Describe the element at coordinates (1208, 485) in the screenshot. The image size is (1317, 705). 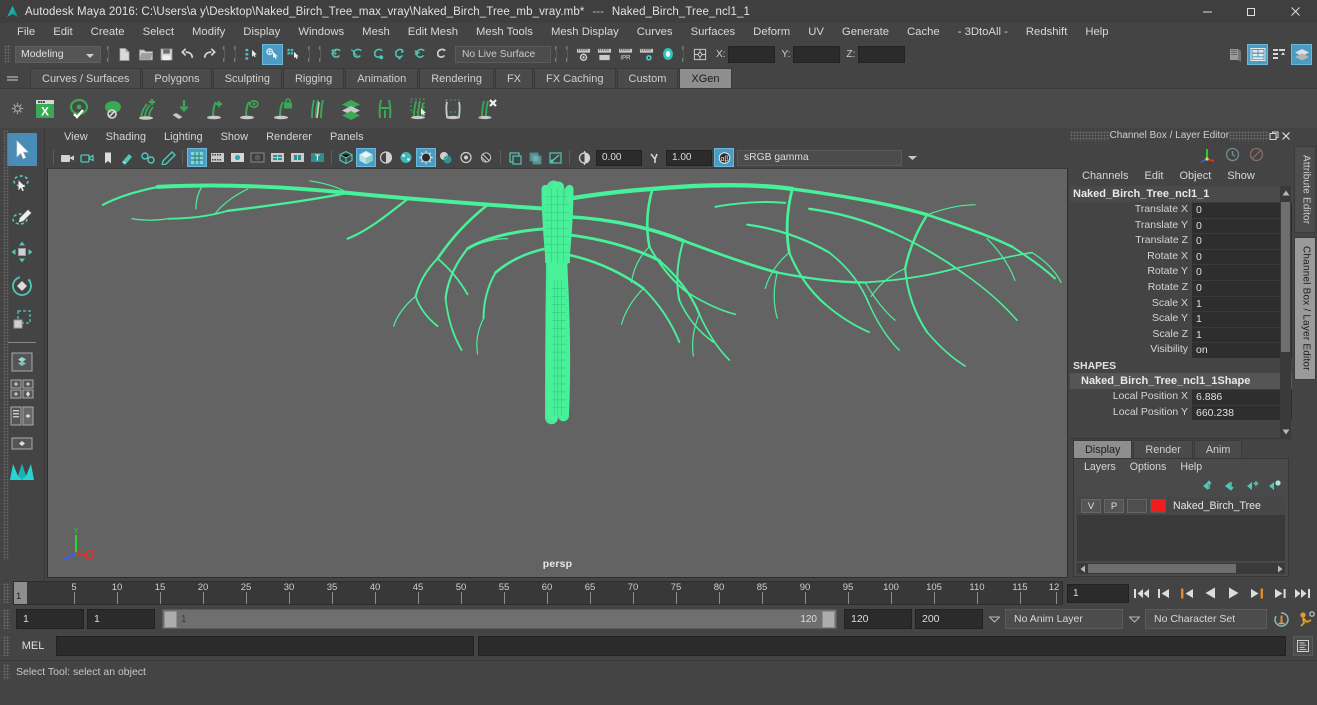
I see `move-layer-up-icon` at that location.